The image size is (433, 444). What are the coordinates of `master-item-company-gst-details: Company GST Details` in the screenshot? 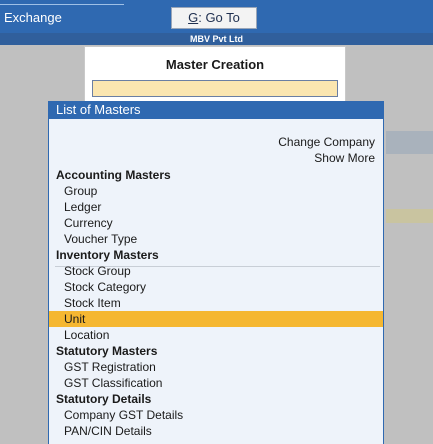 It's located at (216, 415).